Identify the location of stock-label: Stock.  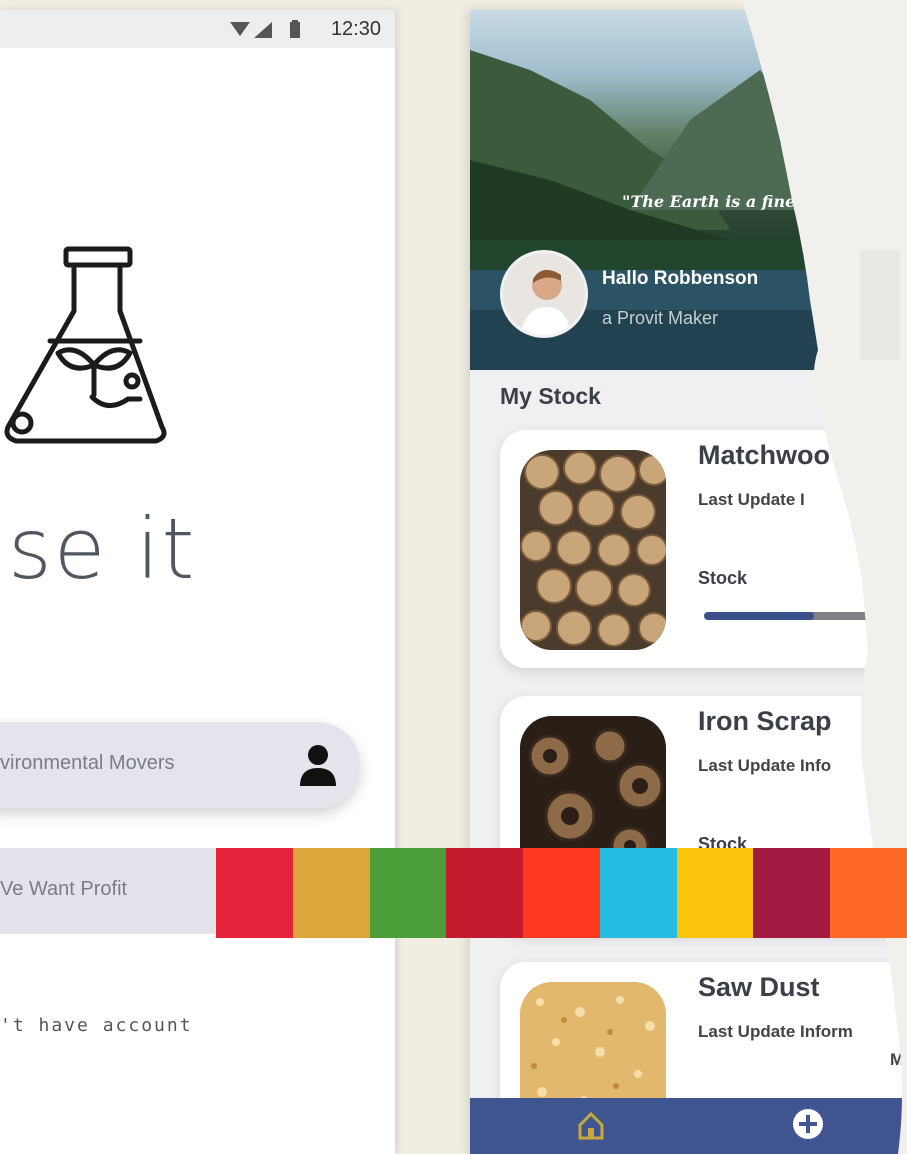
(723, 578).